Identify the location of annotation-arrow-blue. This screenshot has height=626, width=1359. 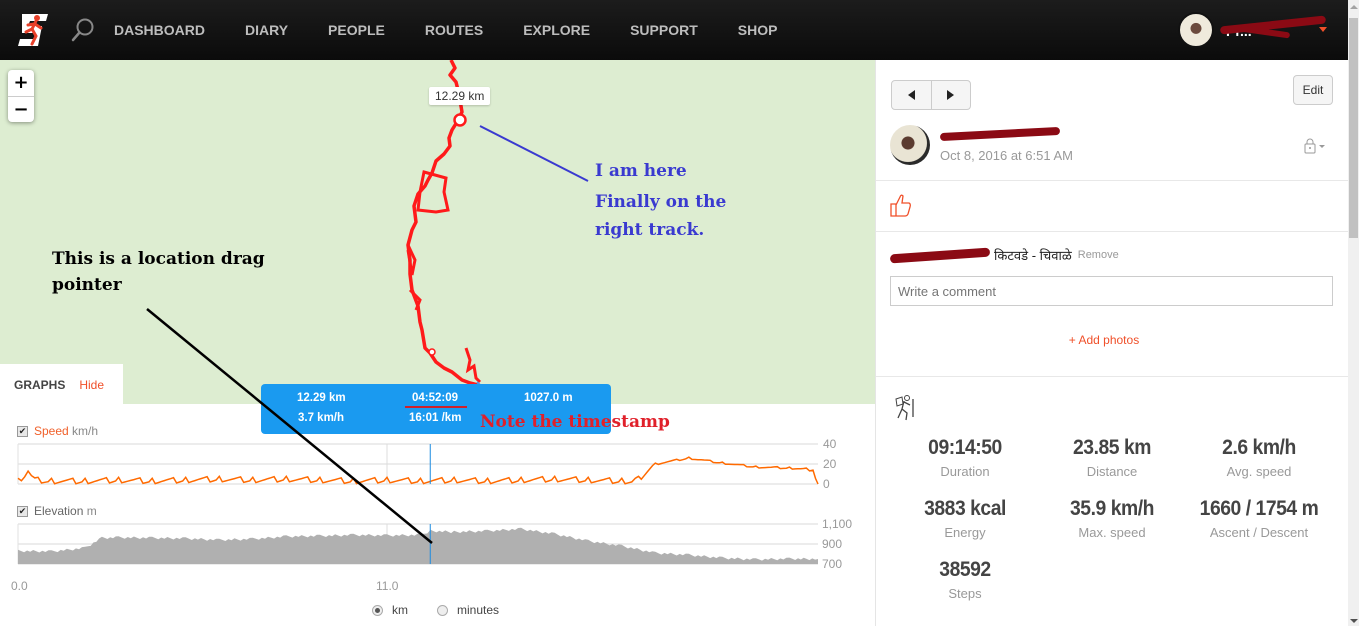
(534, 153).